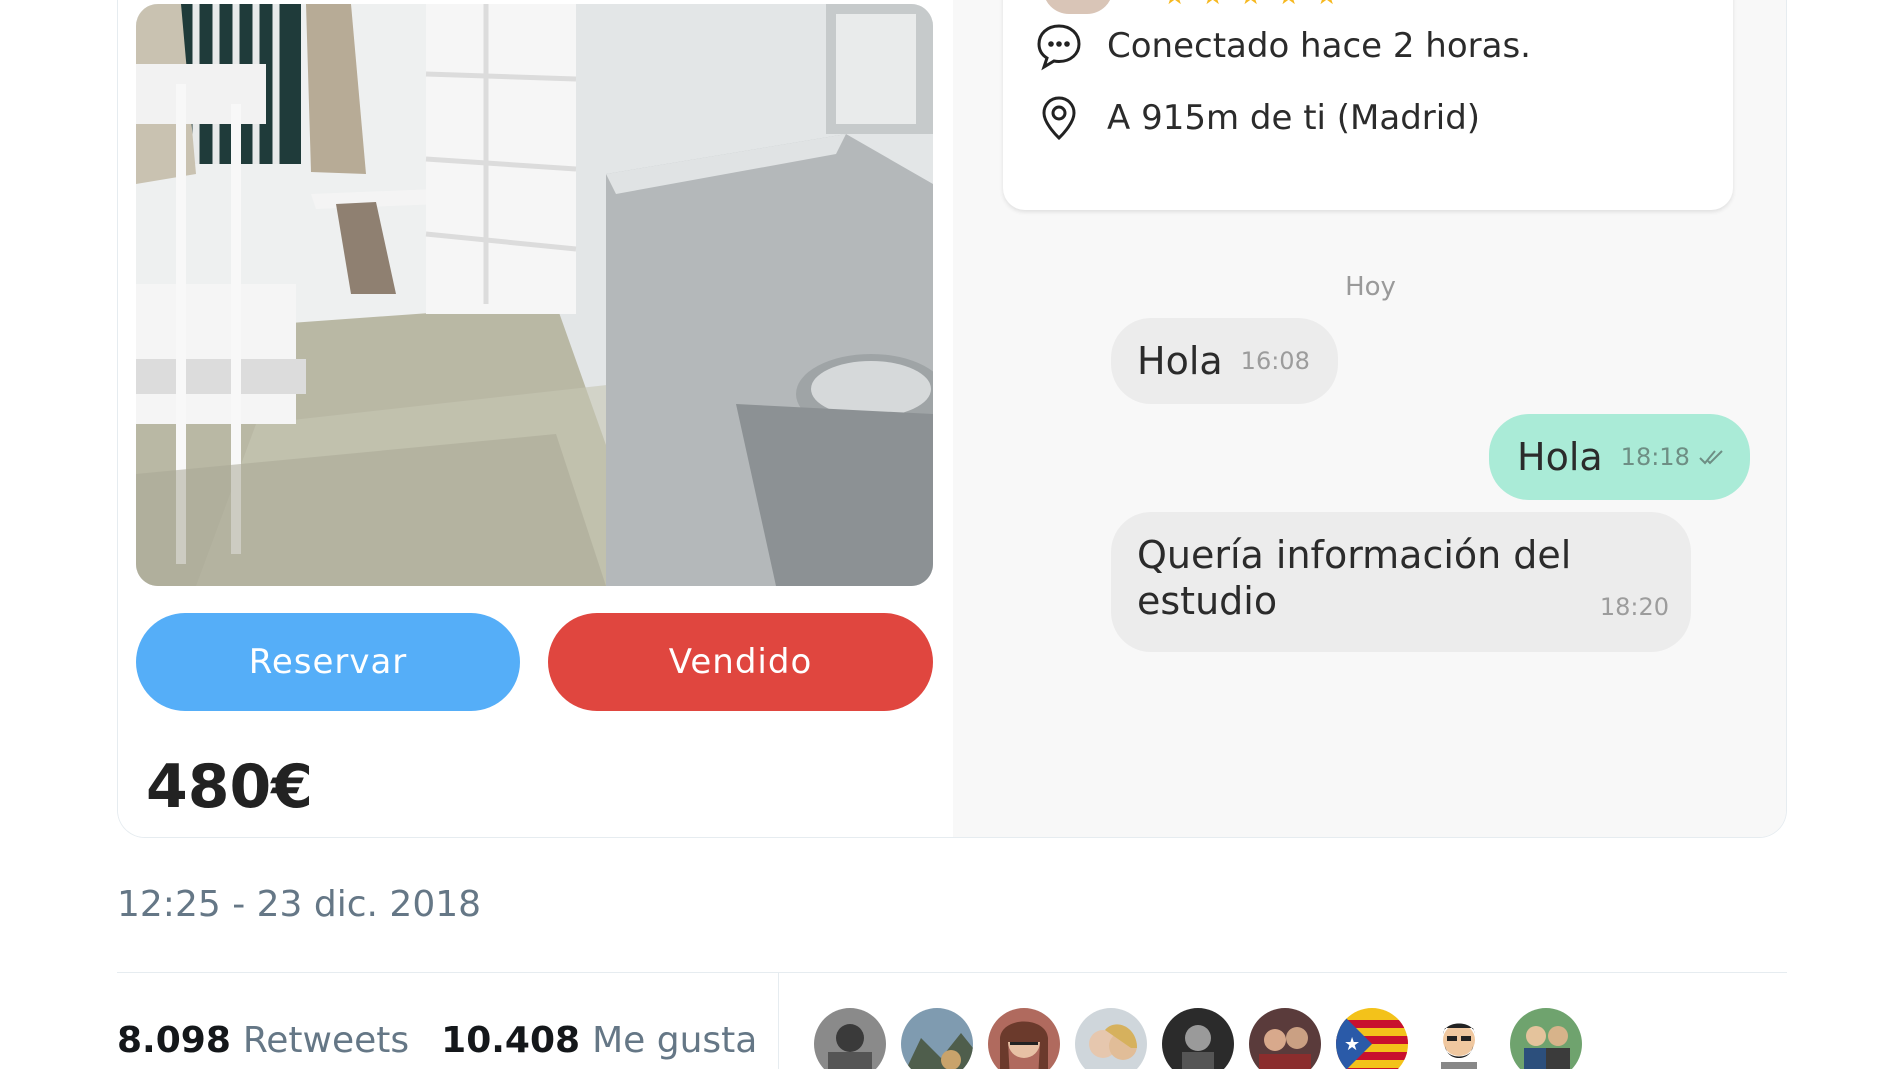 The image size is (1899, 1069). What do you see at coordinates (1655, 457) in the screenshot?
I see `message-time: 18:18` at bounding box center [1655, 457].